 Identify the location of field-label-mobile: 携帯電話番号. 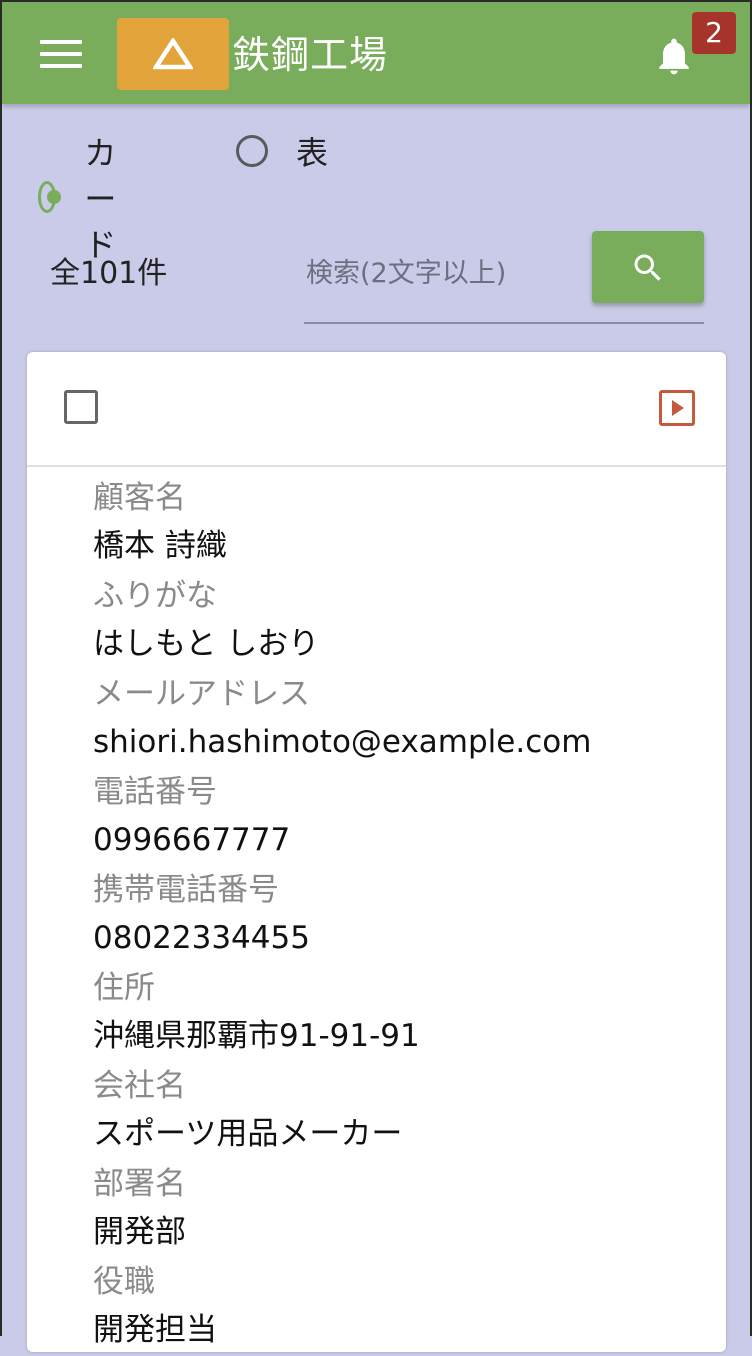
(186, 890).